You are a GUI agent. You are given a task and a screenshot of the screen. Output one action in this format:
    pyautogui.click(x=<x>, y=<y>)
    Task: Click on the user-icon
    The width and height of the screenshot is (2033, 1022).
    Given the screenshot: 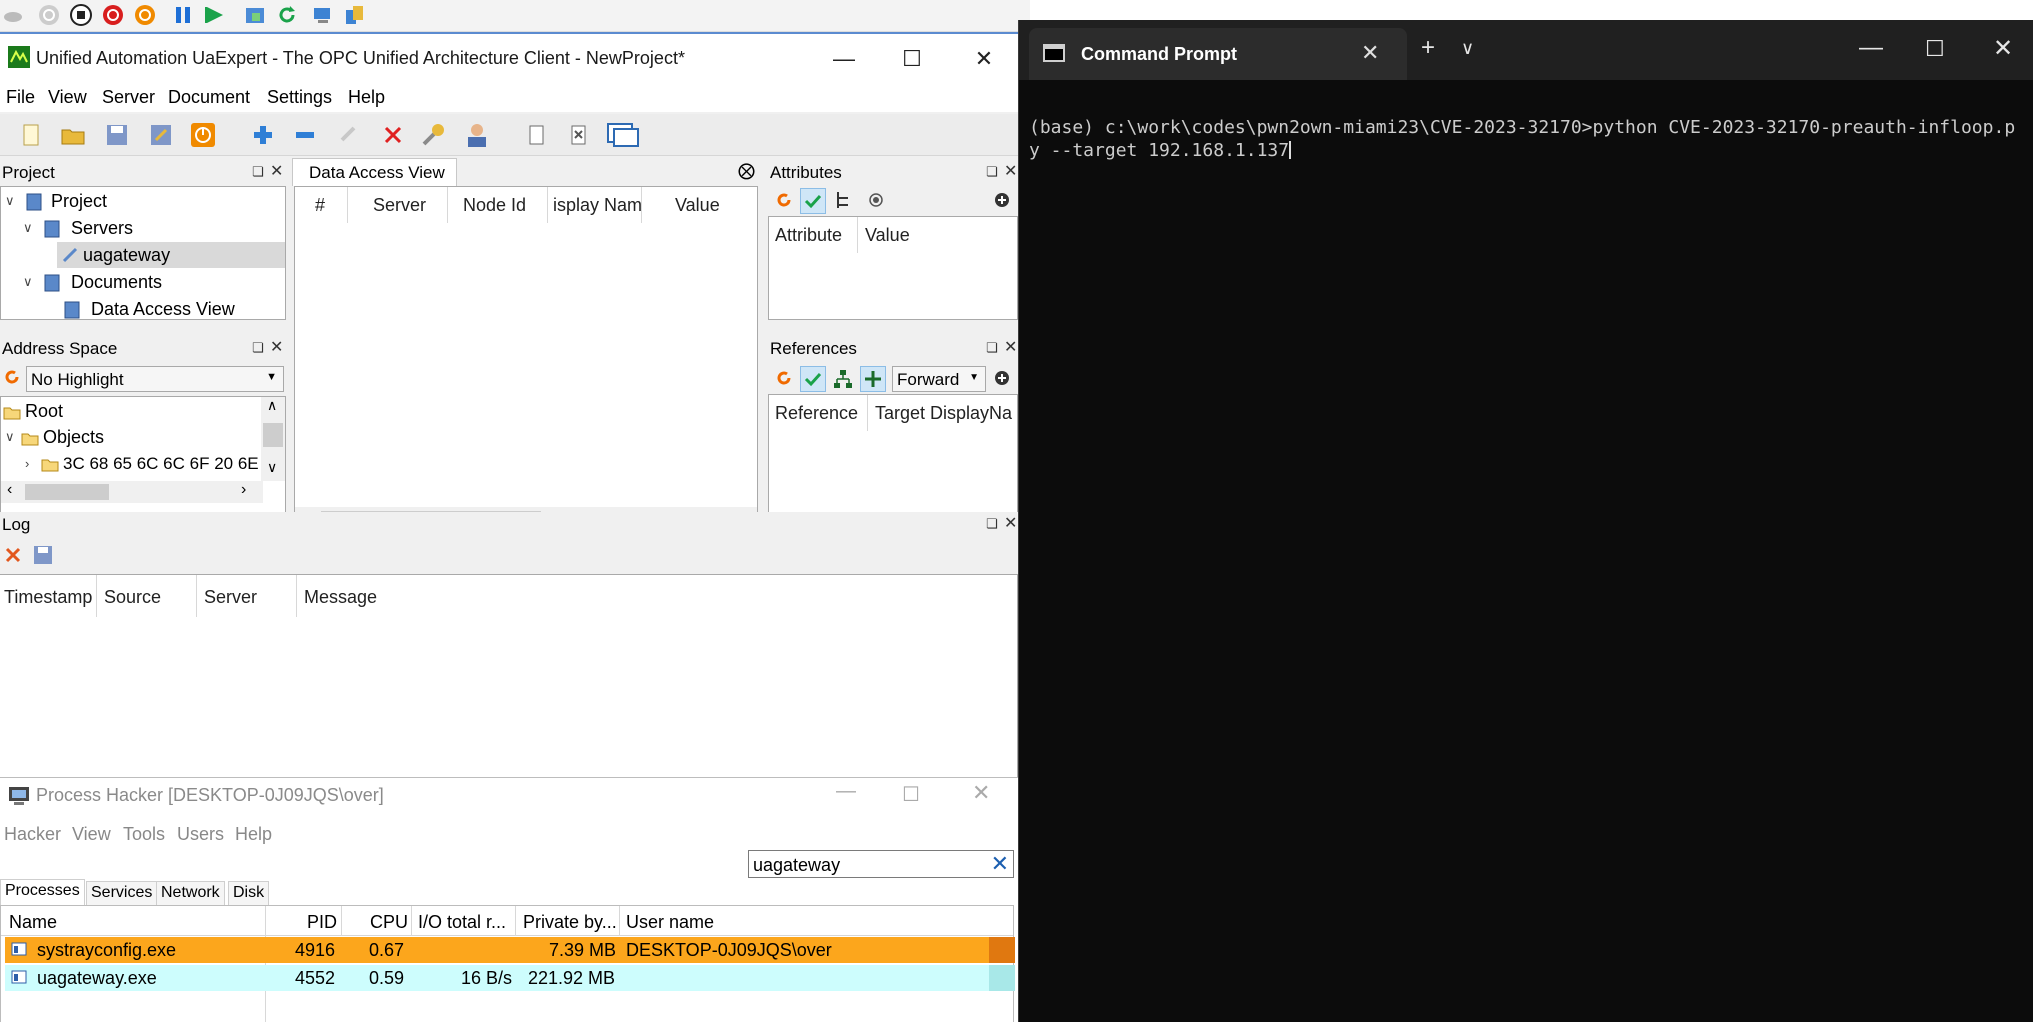 What is the action you would take?
    pyautogui.click(x=477, y=135)
    